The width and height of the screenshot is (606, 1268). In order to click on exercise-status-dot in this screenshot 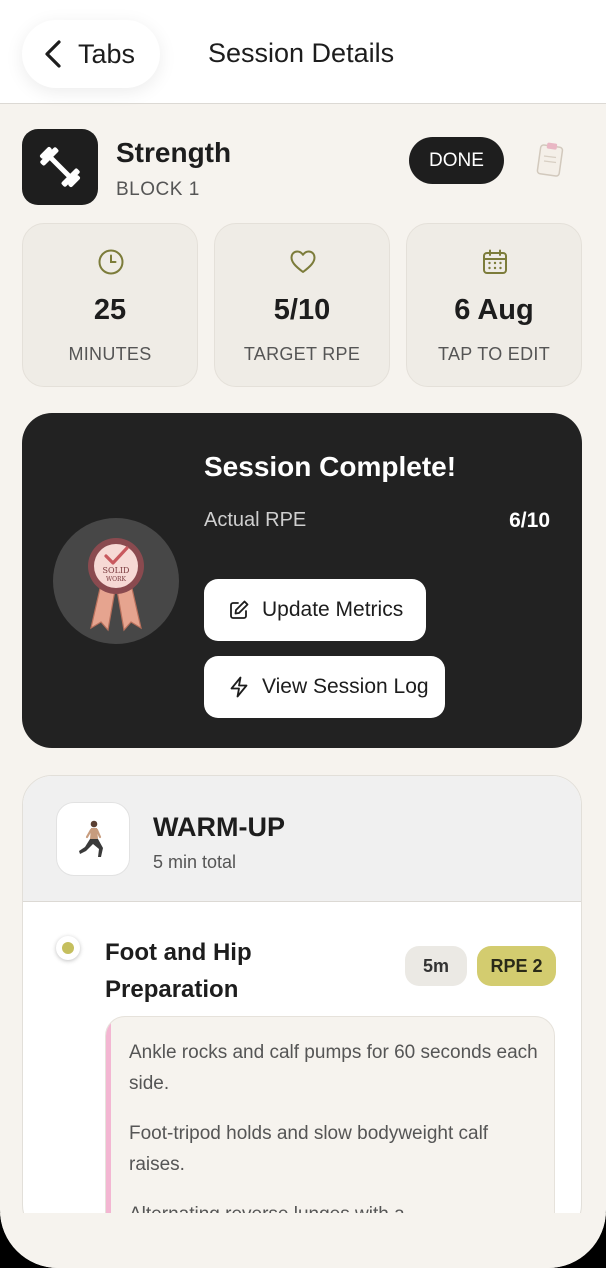, I will do `click(68, 948)`.